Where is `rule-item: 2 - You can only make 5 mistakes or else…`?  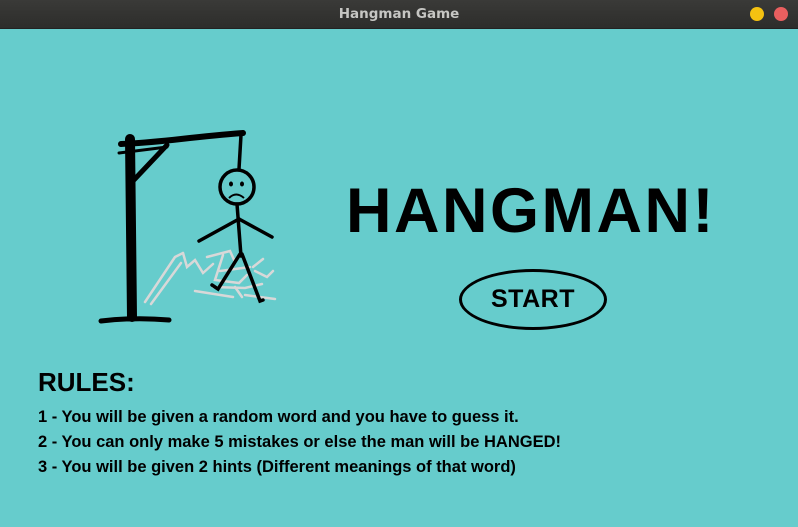 rule-item: 2 - You can only make 5 mistakes or else… is located at coordinates (299, 442).